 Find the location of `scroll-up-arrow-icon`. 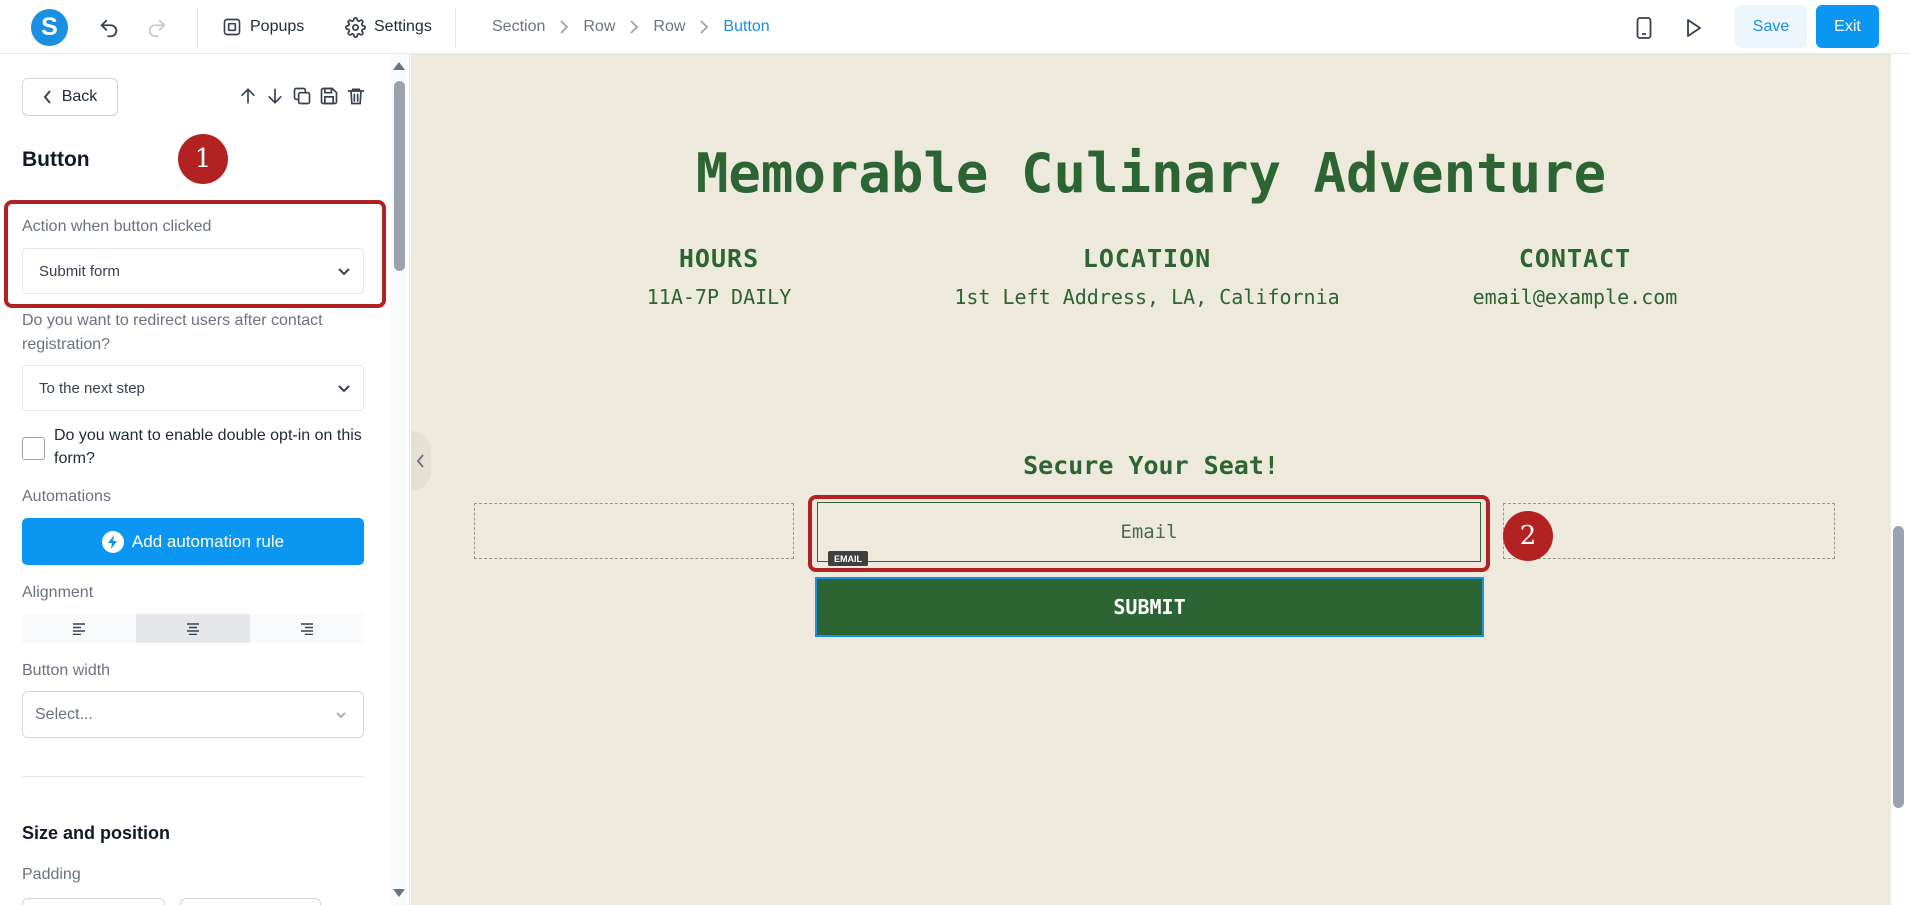

scroll-up-arrow-icon is located at coordinates (399, 66).